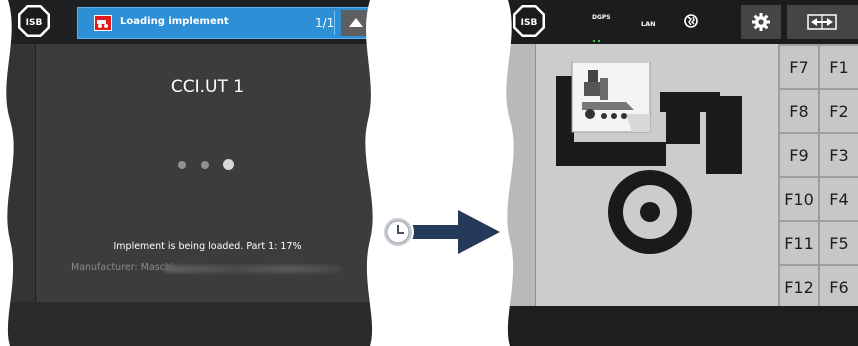 This screenshot has width=858, height=346. Describe the element at coordinates (799, 67) in the screenshot. I see `softkey-f7: F7` at that location.